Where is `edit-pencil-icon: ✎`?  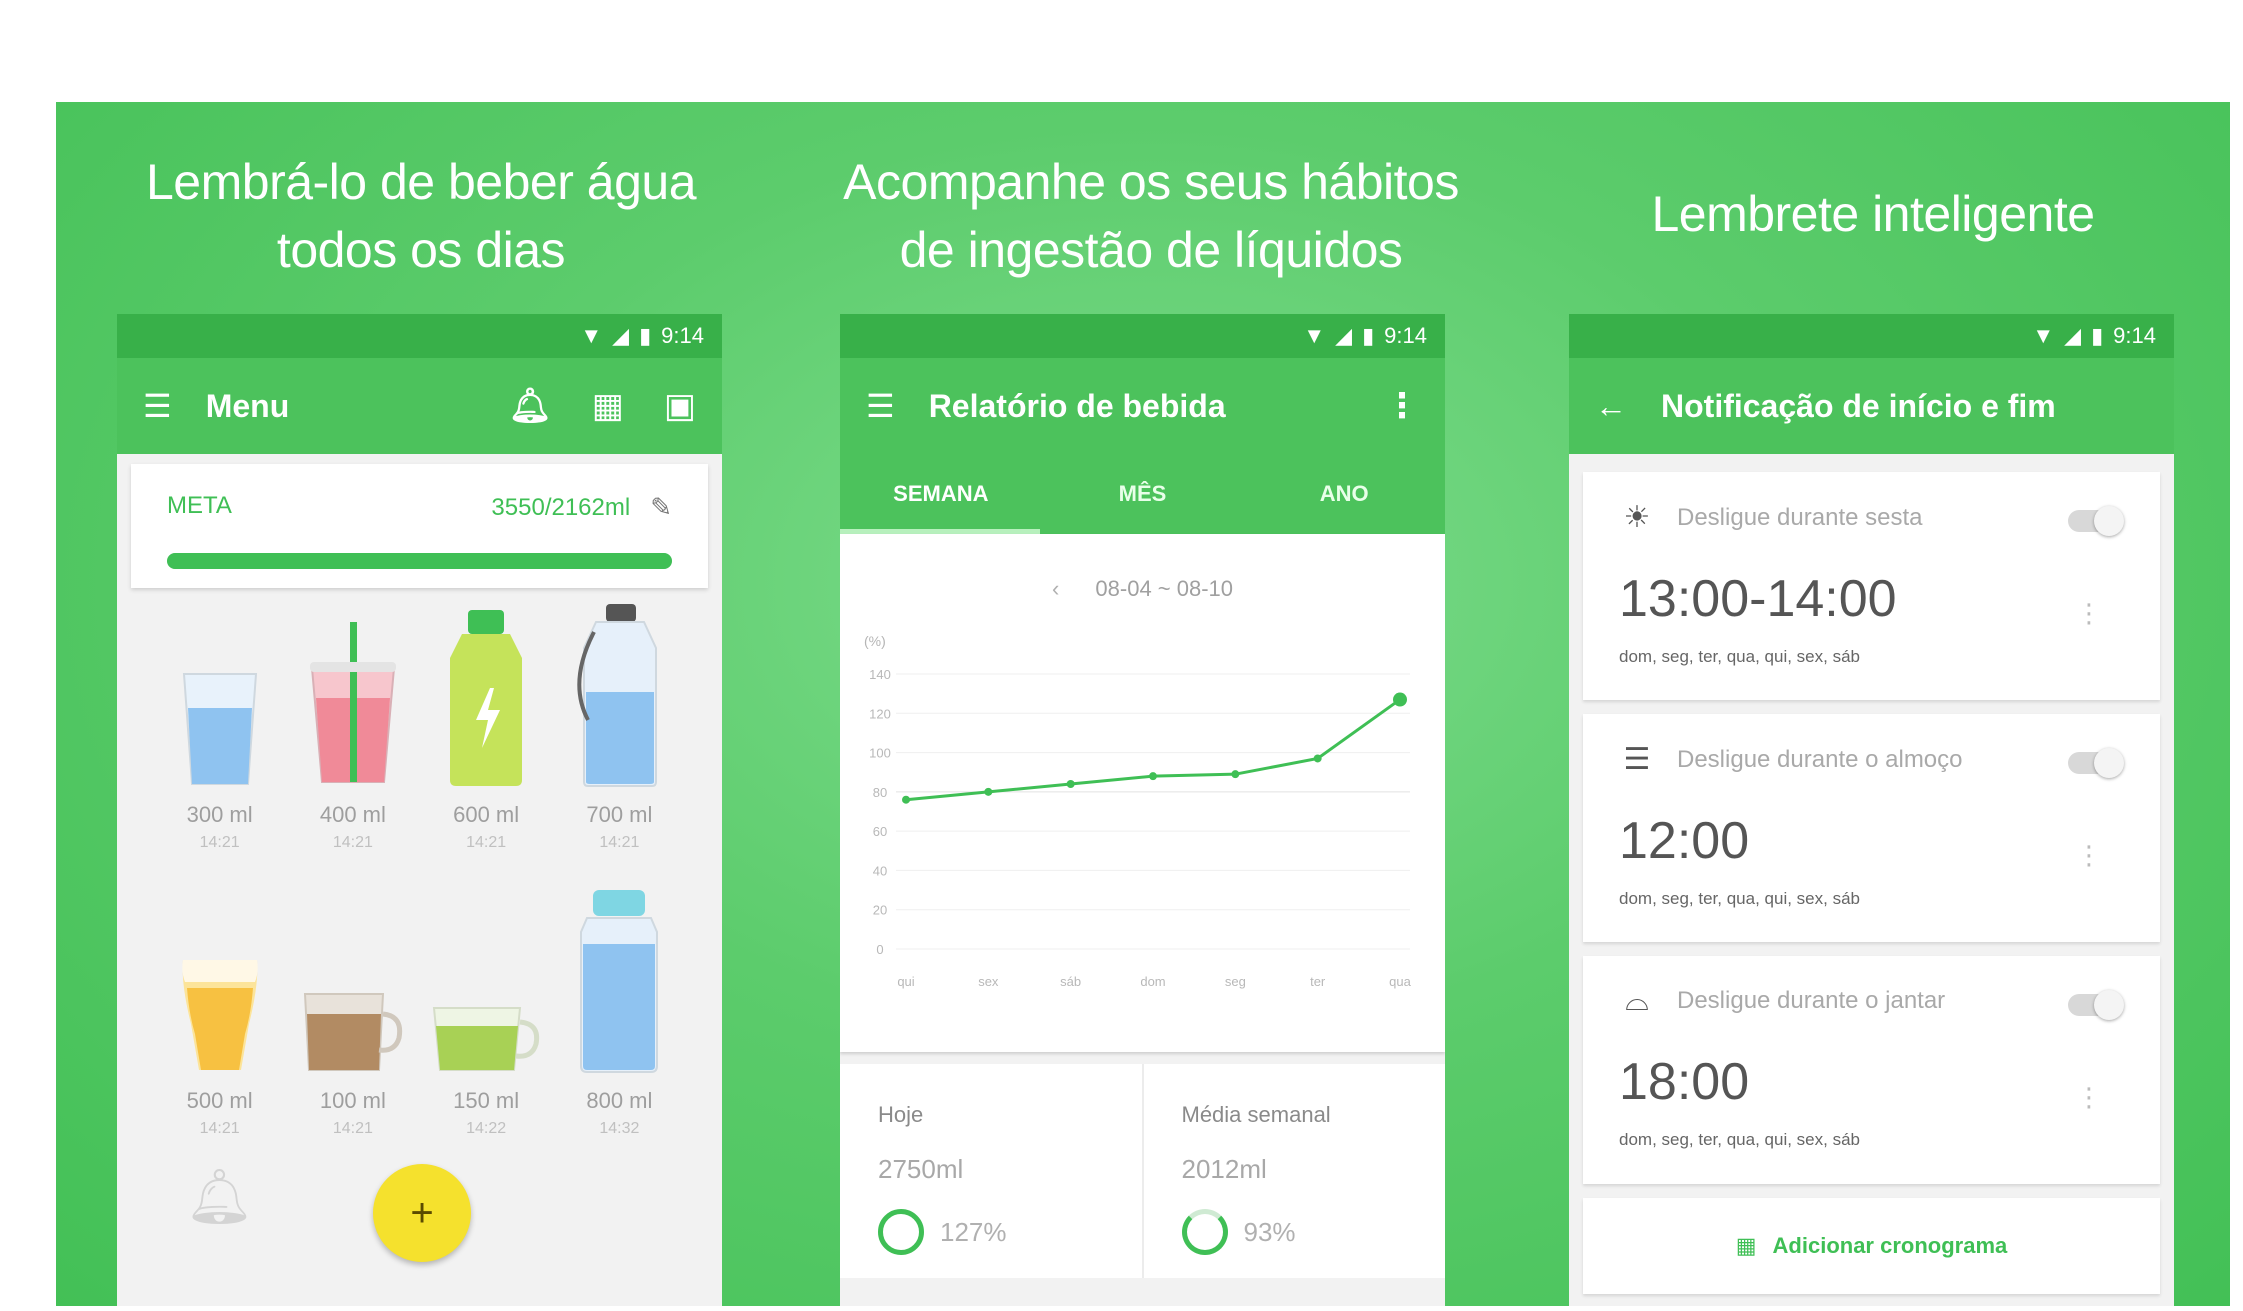
edit-pencil-icon: ✎ is located at coordinates (661, 507).